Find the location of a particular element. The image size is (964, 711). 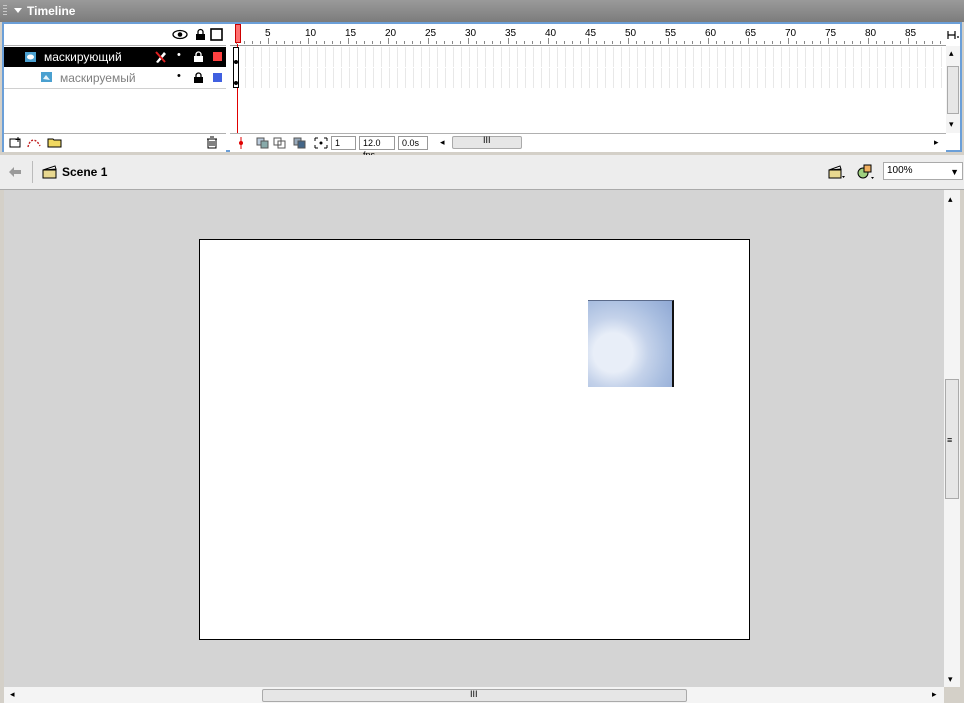

timeline-title: Timeline is located at coordinates (51, 11).